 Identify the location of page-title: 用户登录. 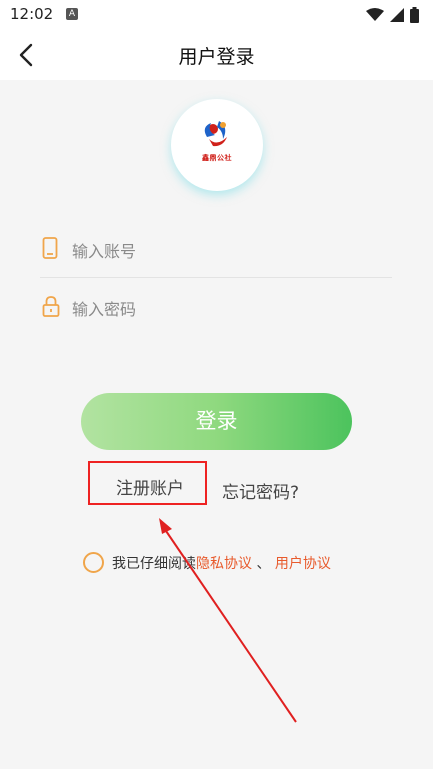
(216, 57).